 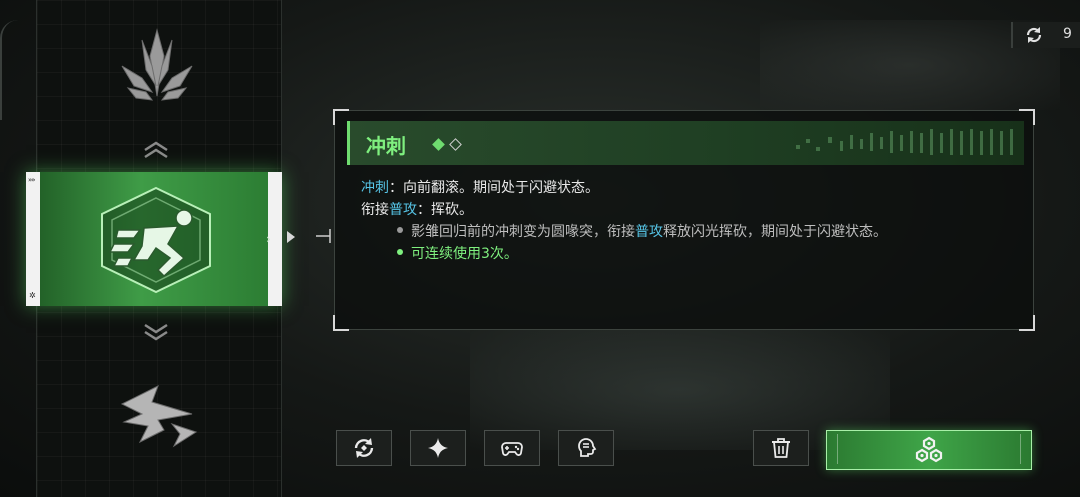 What do you see at coordinates (32, 295) in the screenshot?
I see `slot-marker-bottom: ✲` at bounding box center [32, 295].